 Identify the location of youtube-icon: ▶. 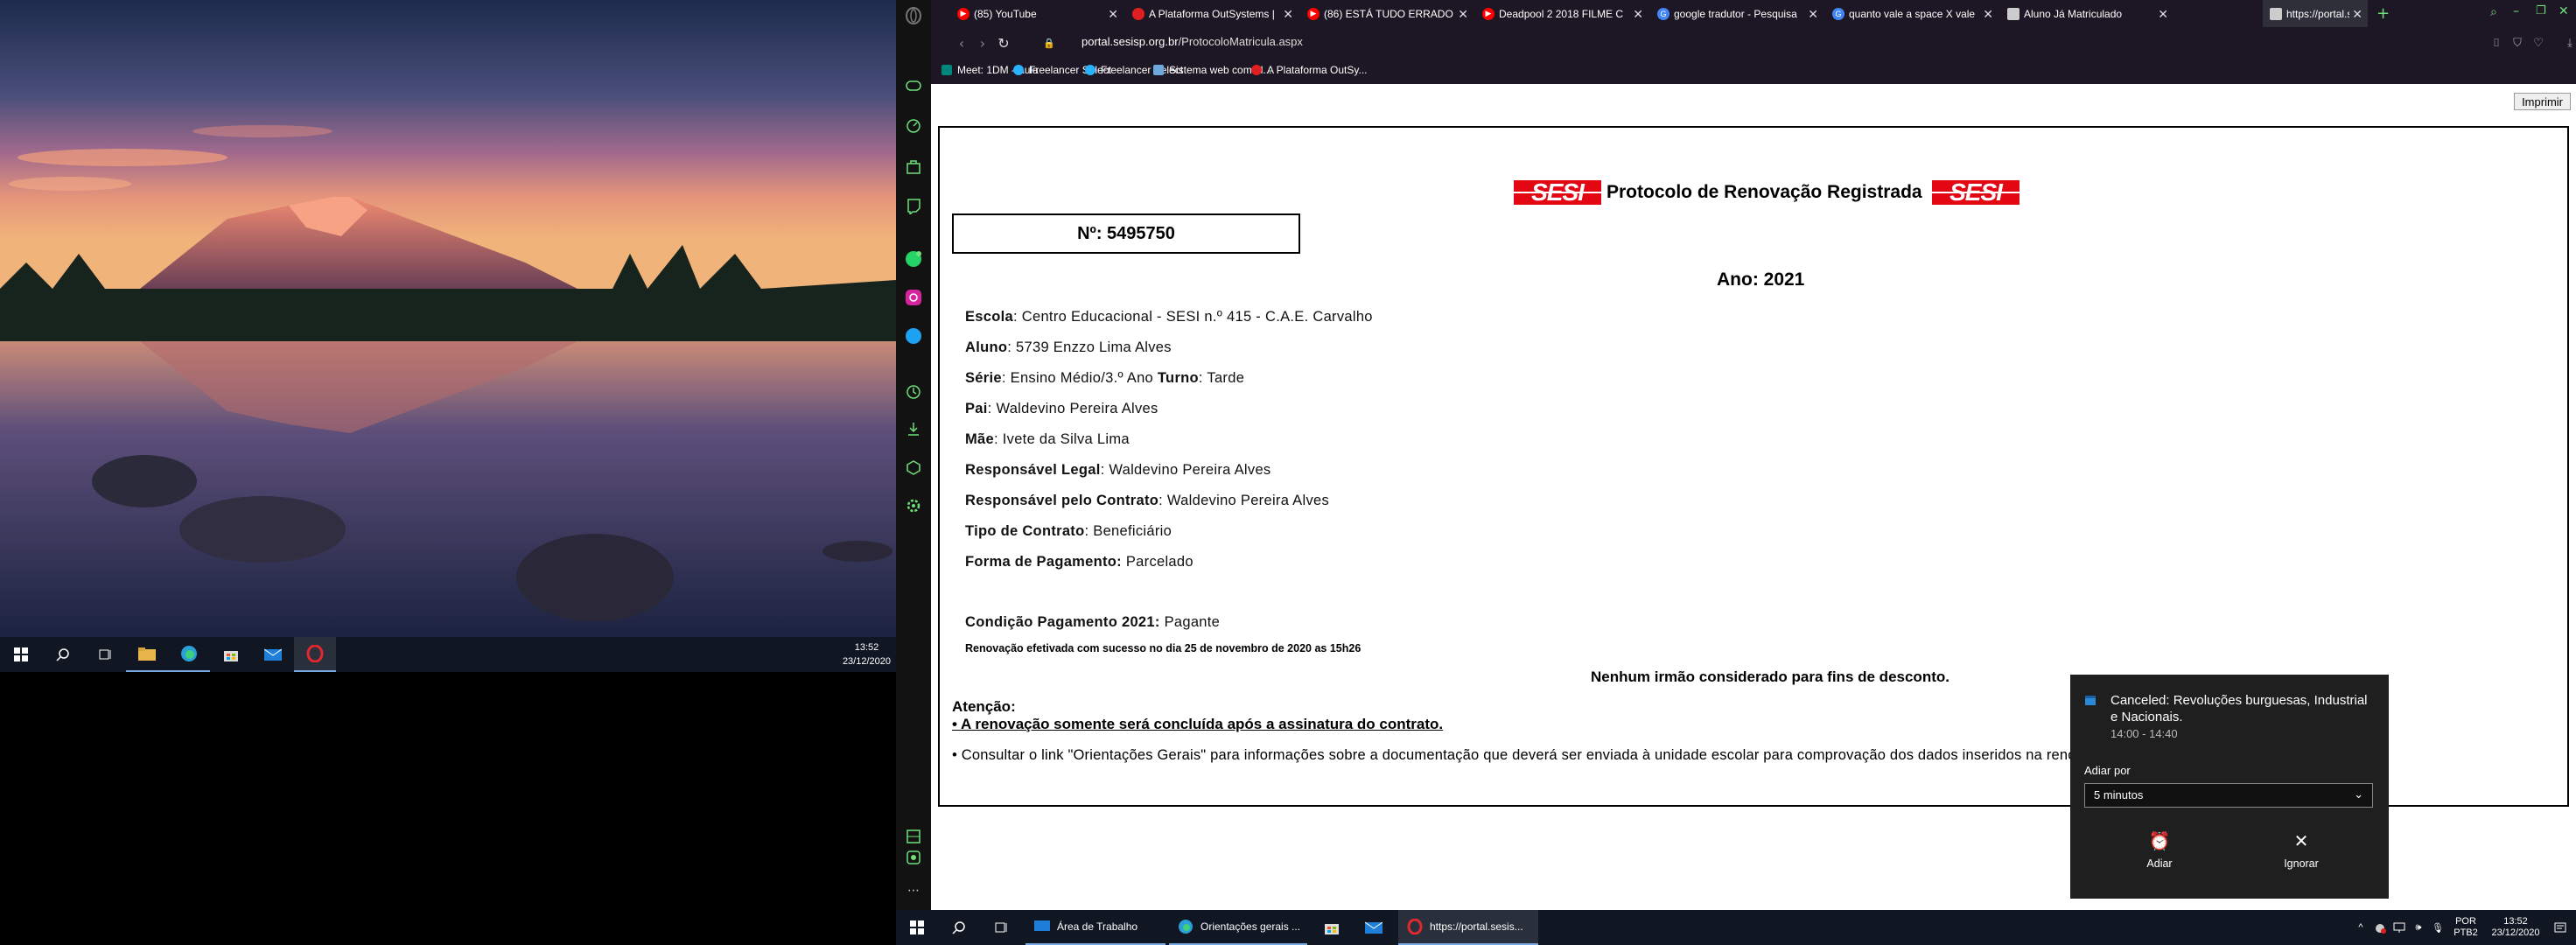
(1488, 13).